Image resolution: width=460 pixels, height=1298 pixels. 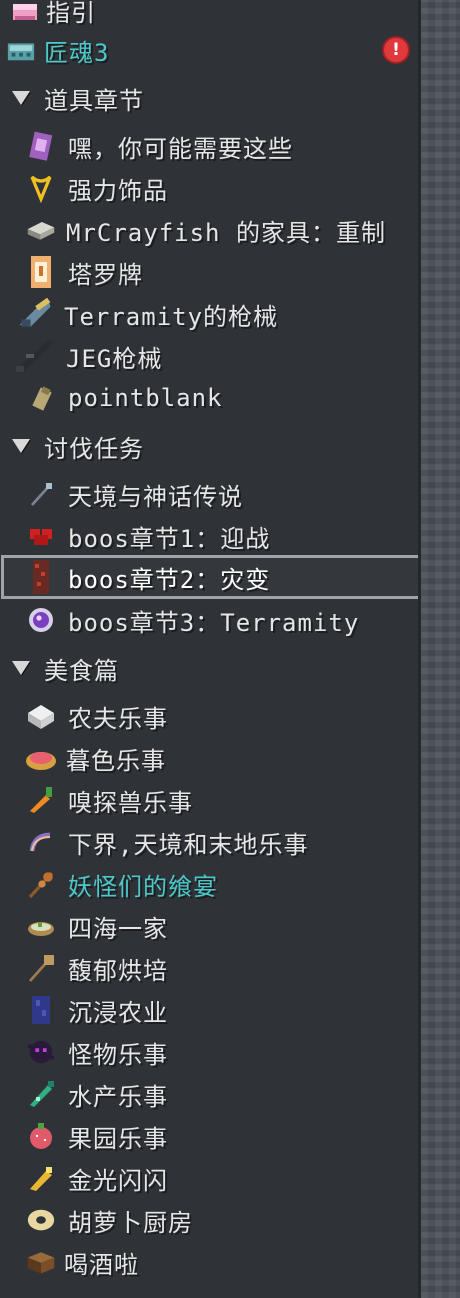 I want to click on furniture-icon, so click(x=41, y=230).